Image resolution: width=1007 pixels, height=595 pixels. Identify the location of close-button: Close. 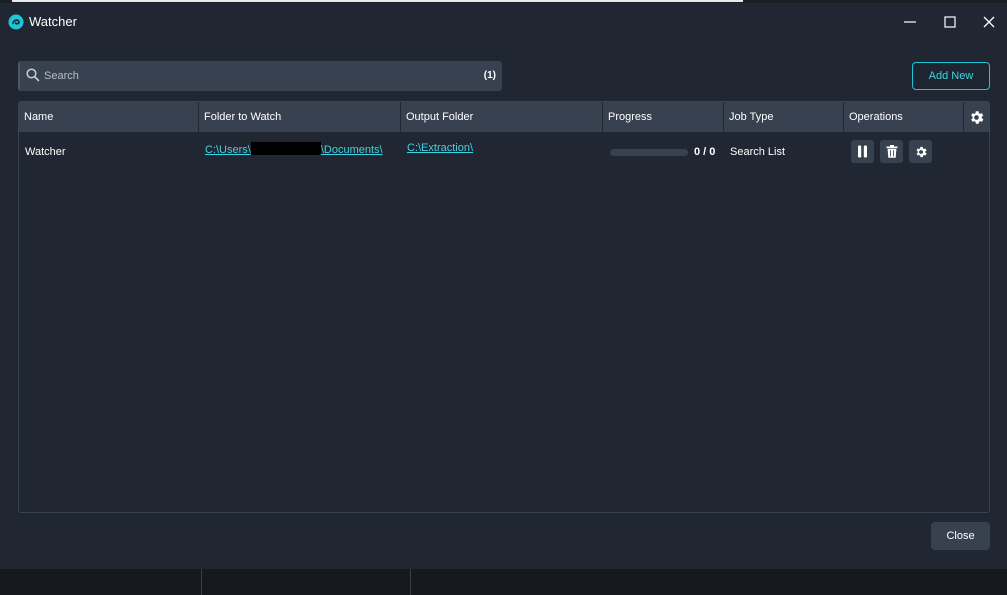
(960, 536).